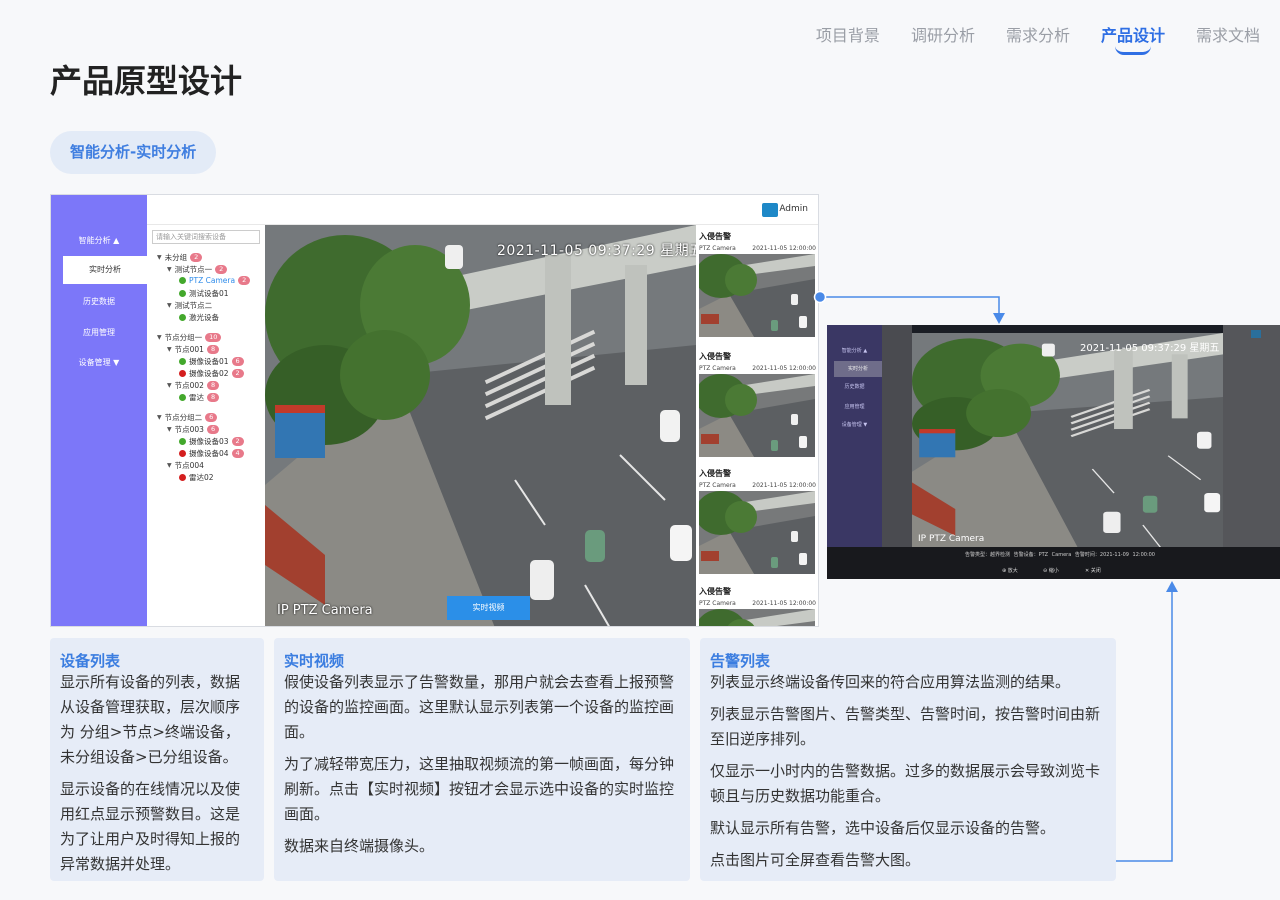  Describe the element at coordinates (1038, 34) in the screenshot. I see `nav-item-requirements: 需求分析` at that location.